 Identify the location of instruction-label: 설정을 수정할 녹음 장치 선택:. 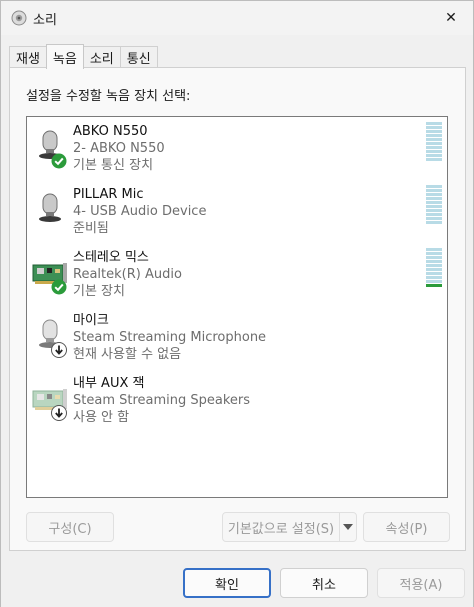
(108, 96).